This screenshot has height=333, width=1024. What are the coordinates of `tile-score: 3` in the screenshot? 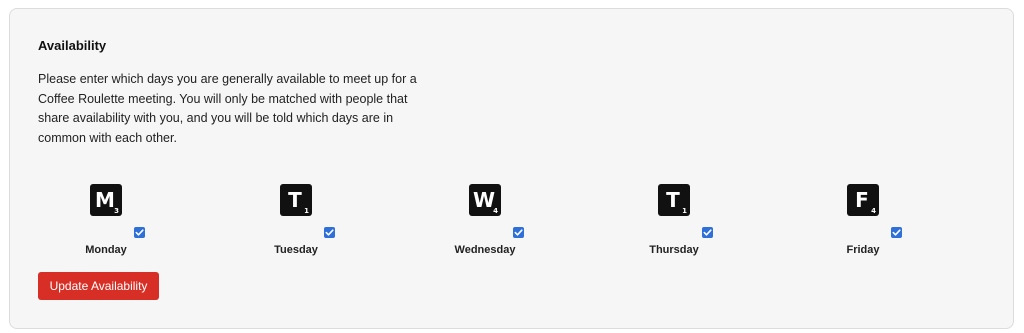 It's located at (116, 211).